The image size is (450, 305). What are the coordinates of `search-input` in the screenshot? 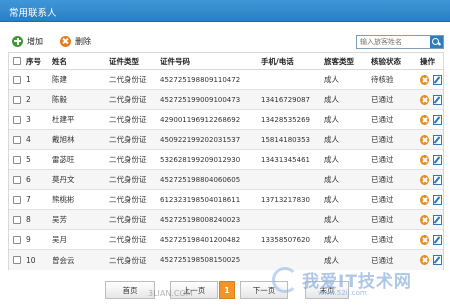 It's located at (393, 42).